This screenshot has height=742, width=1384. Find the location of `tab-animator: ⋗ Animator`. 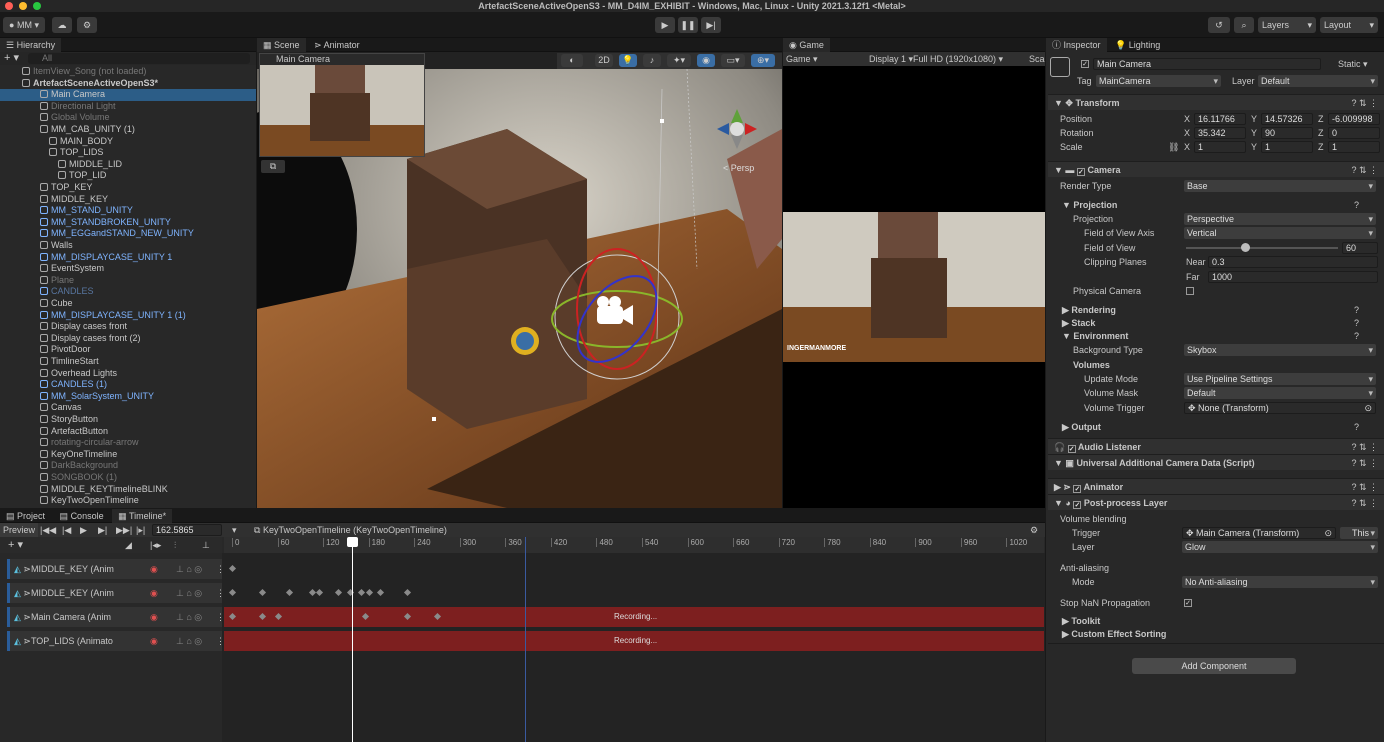

tab-animator: ⋗ Animator is located at coordinates (337, 45).